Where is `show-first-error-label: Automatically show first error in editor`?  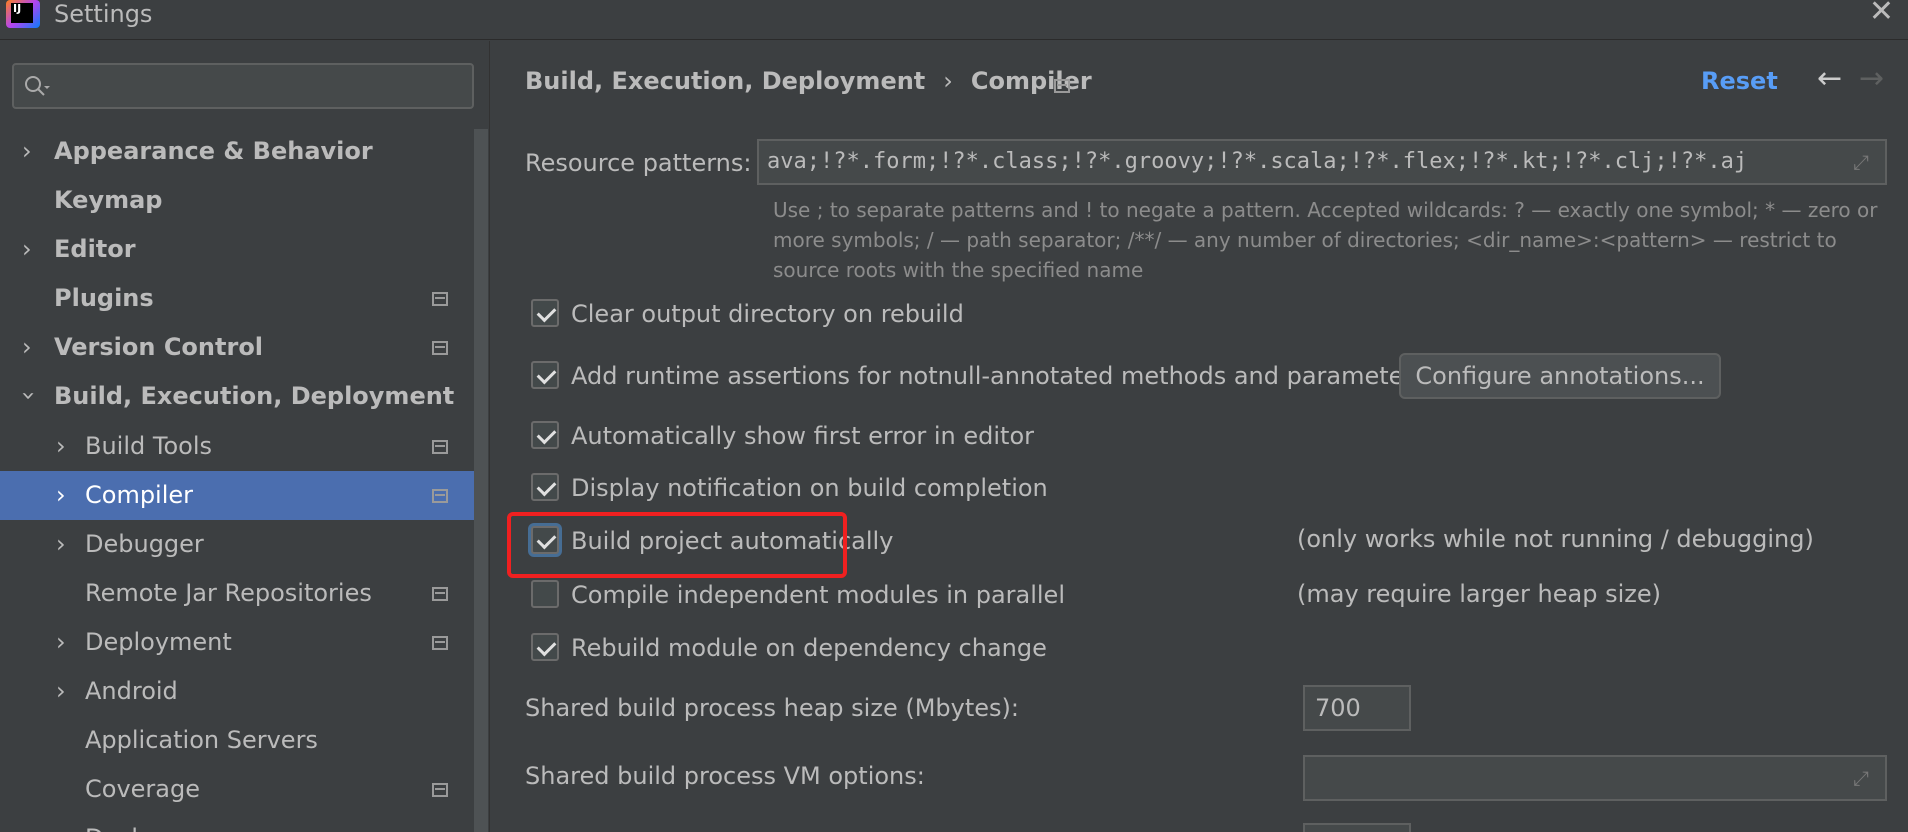 show-first-error-label: Automatically show first error in editor is located at coordinates (803, 436).